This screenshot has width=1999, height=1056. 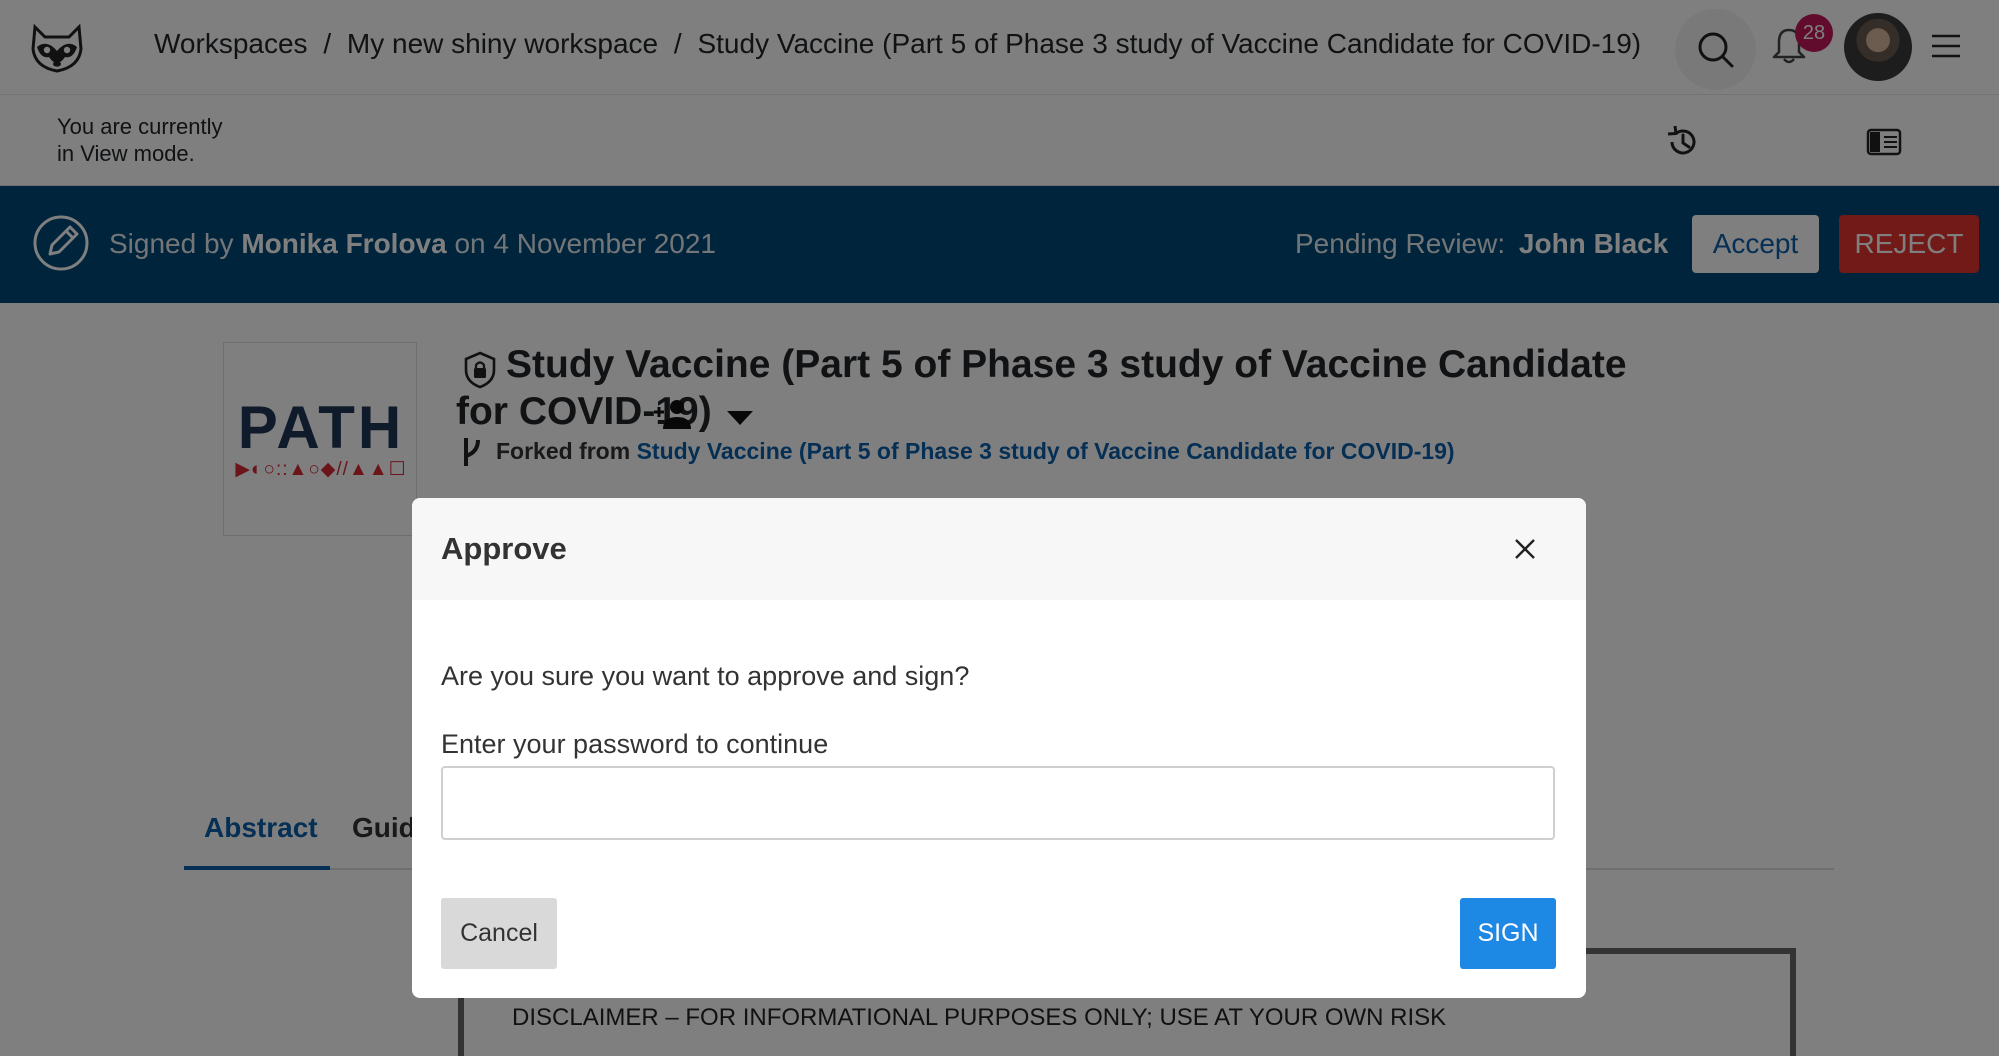 What do you see at coordinates (504, 548) in the screenshot?
I see `dialog-title: Approve` at bounding box center [504, 548].